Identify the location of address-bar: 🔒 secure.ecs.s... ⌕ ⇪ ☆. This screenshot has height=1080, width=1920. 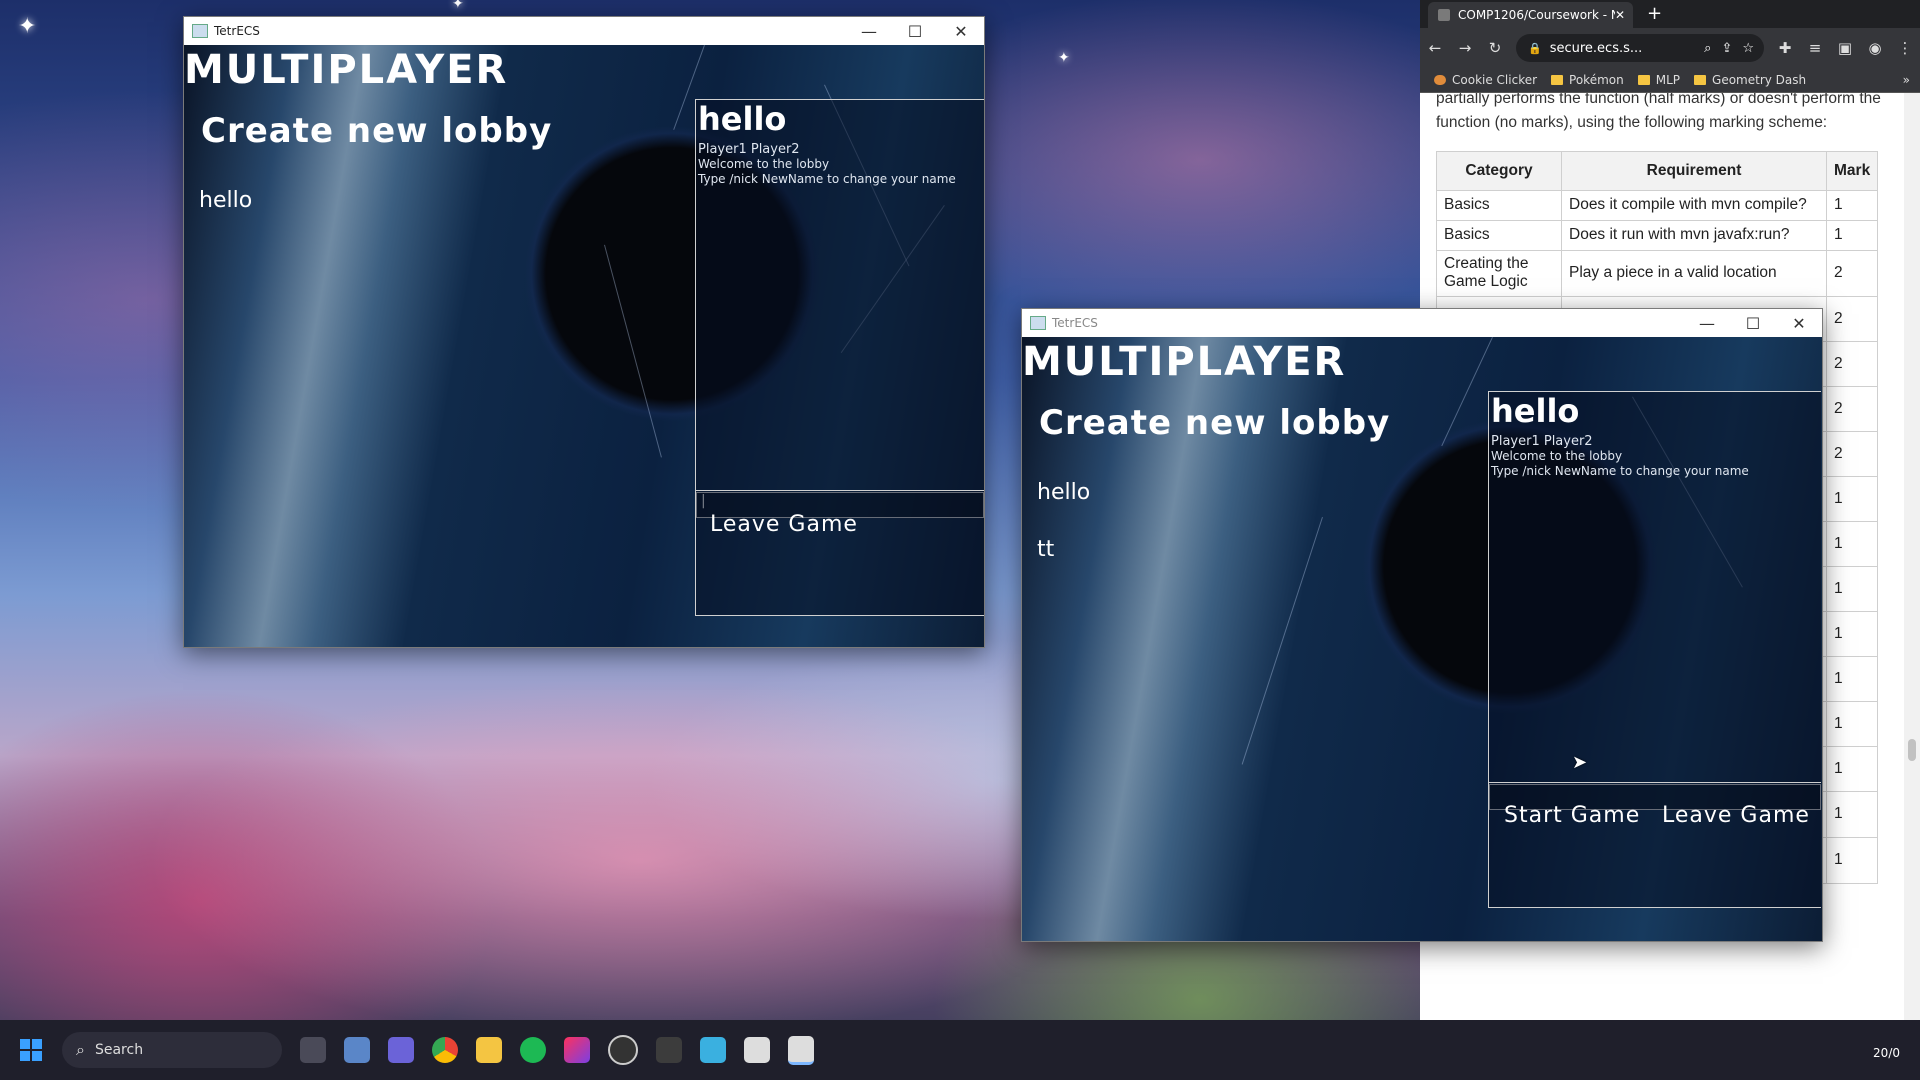
(1640, 48).